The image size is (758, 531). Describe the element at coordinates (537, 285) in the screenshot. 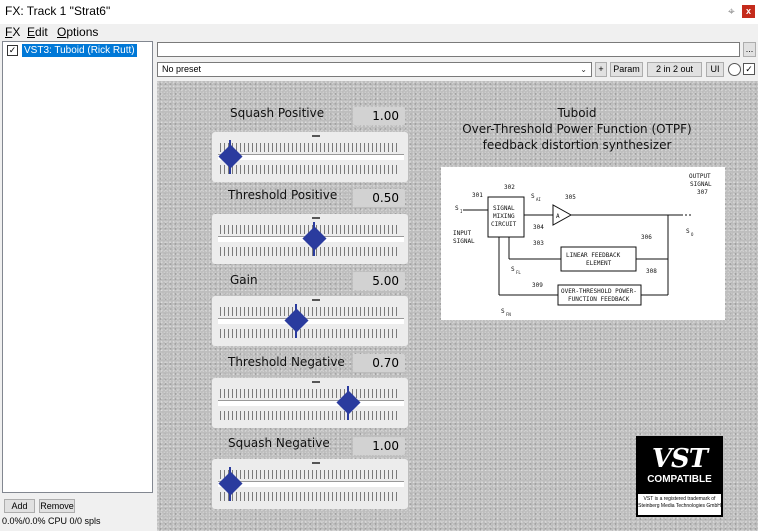

I see `svg-text: 309` at that location.